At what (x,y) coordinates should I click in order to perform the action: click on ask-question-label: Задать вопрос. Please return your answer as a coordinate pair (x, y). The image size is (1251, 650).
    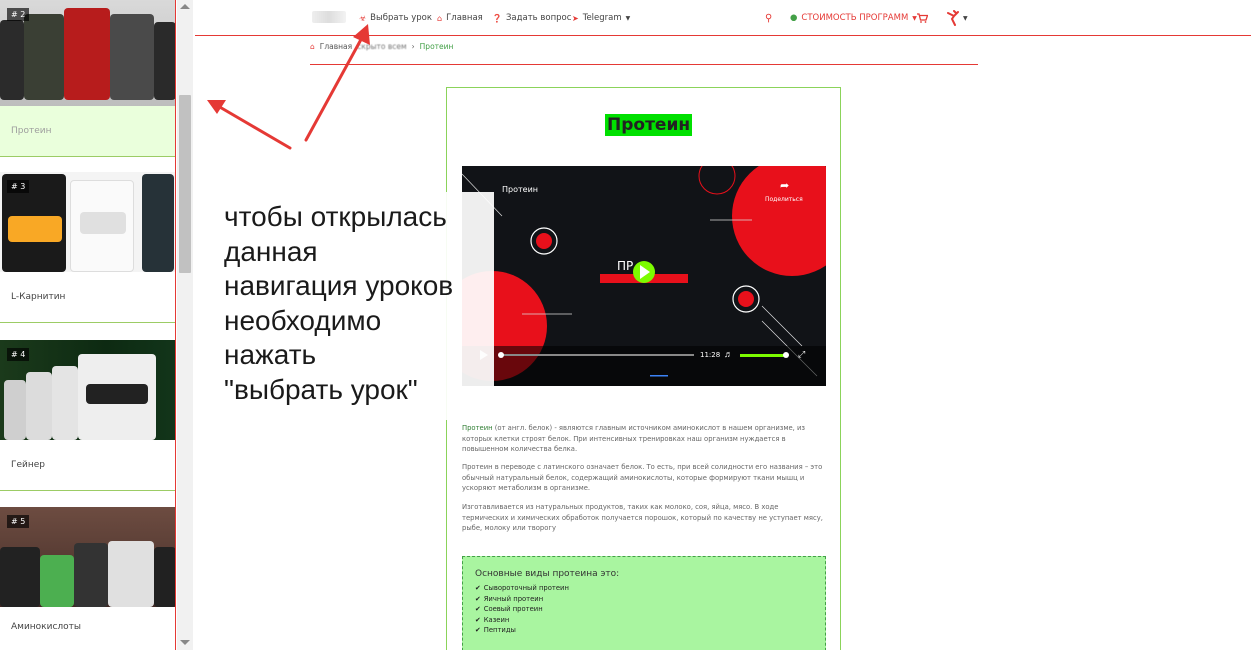
    Looking at the image, I should click on (538, 18).